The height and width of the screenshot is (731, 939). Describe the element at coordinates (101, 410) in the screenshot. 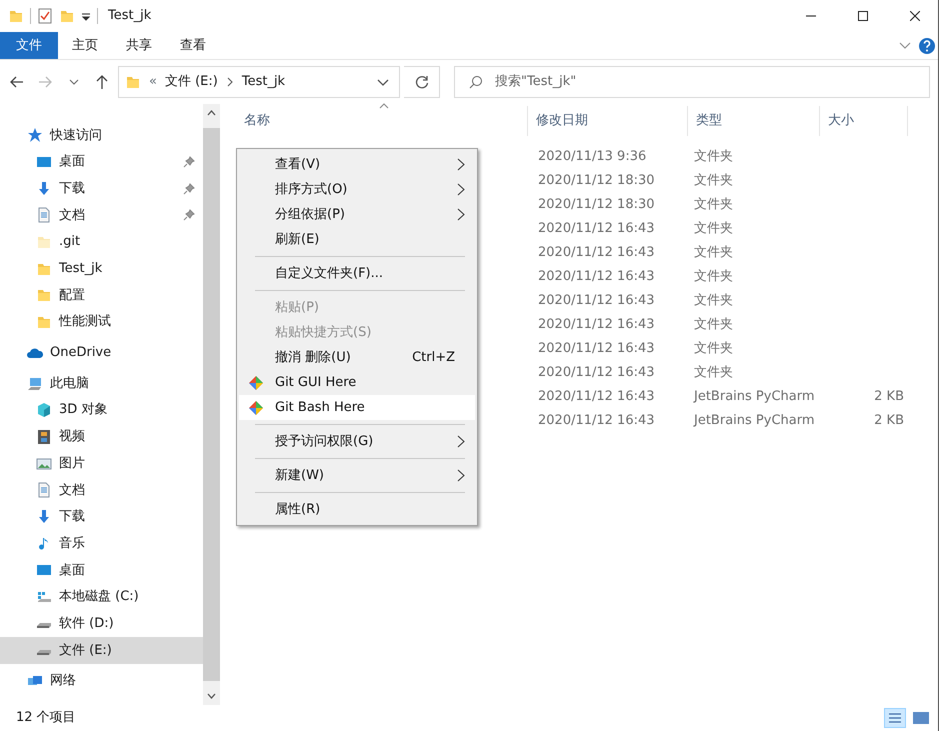

I see `sidebar-item: 3D 对象` at that location.